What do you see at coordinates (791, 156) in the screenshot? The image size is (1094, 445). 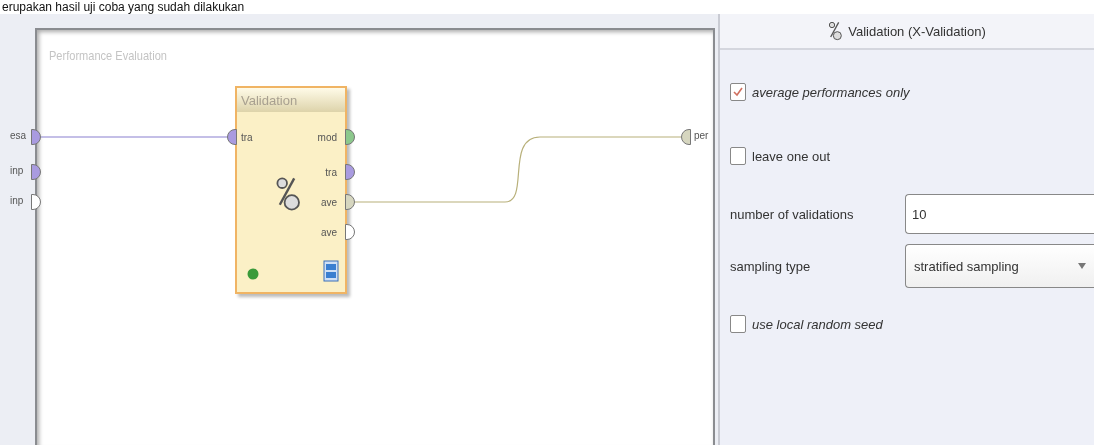 I see `checkbox-label: leave one out` at bounding box center [791, 156].